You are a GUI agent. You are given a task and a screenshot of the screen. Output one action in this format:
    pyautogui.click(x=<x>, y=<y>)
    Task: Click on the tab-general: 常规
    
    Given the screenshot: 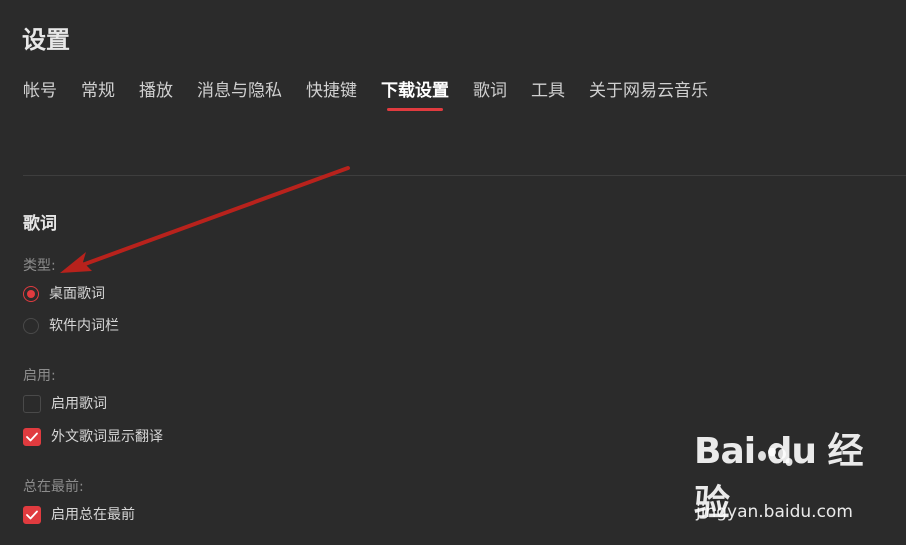 What is the action you would take?
    pyautogui.click(x=98, y=91)
    